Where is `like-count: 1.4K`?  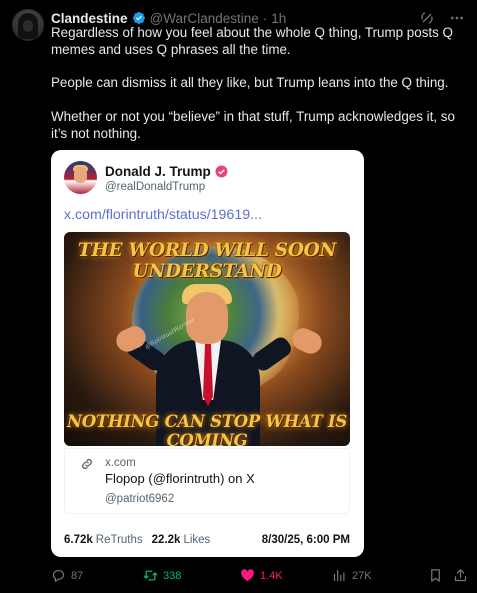
like-count: 1.4K is located at coordinates (271, 575).